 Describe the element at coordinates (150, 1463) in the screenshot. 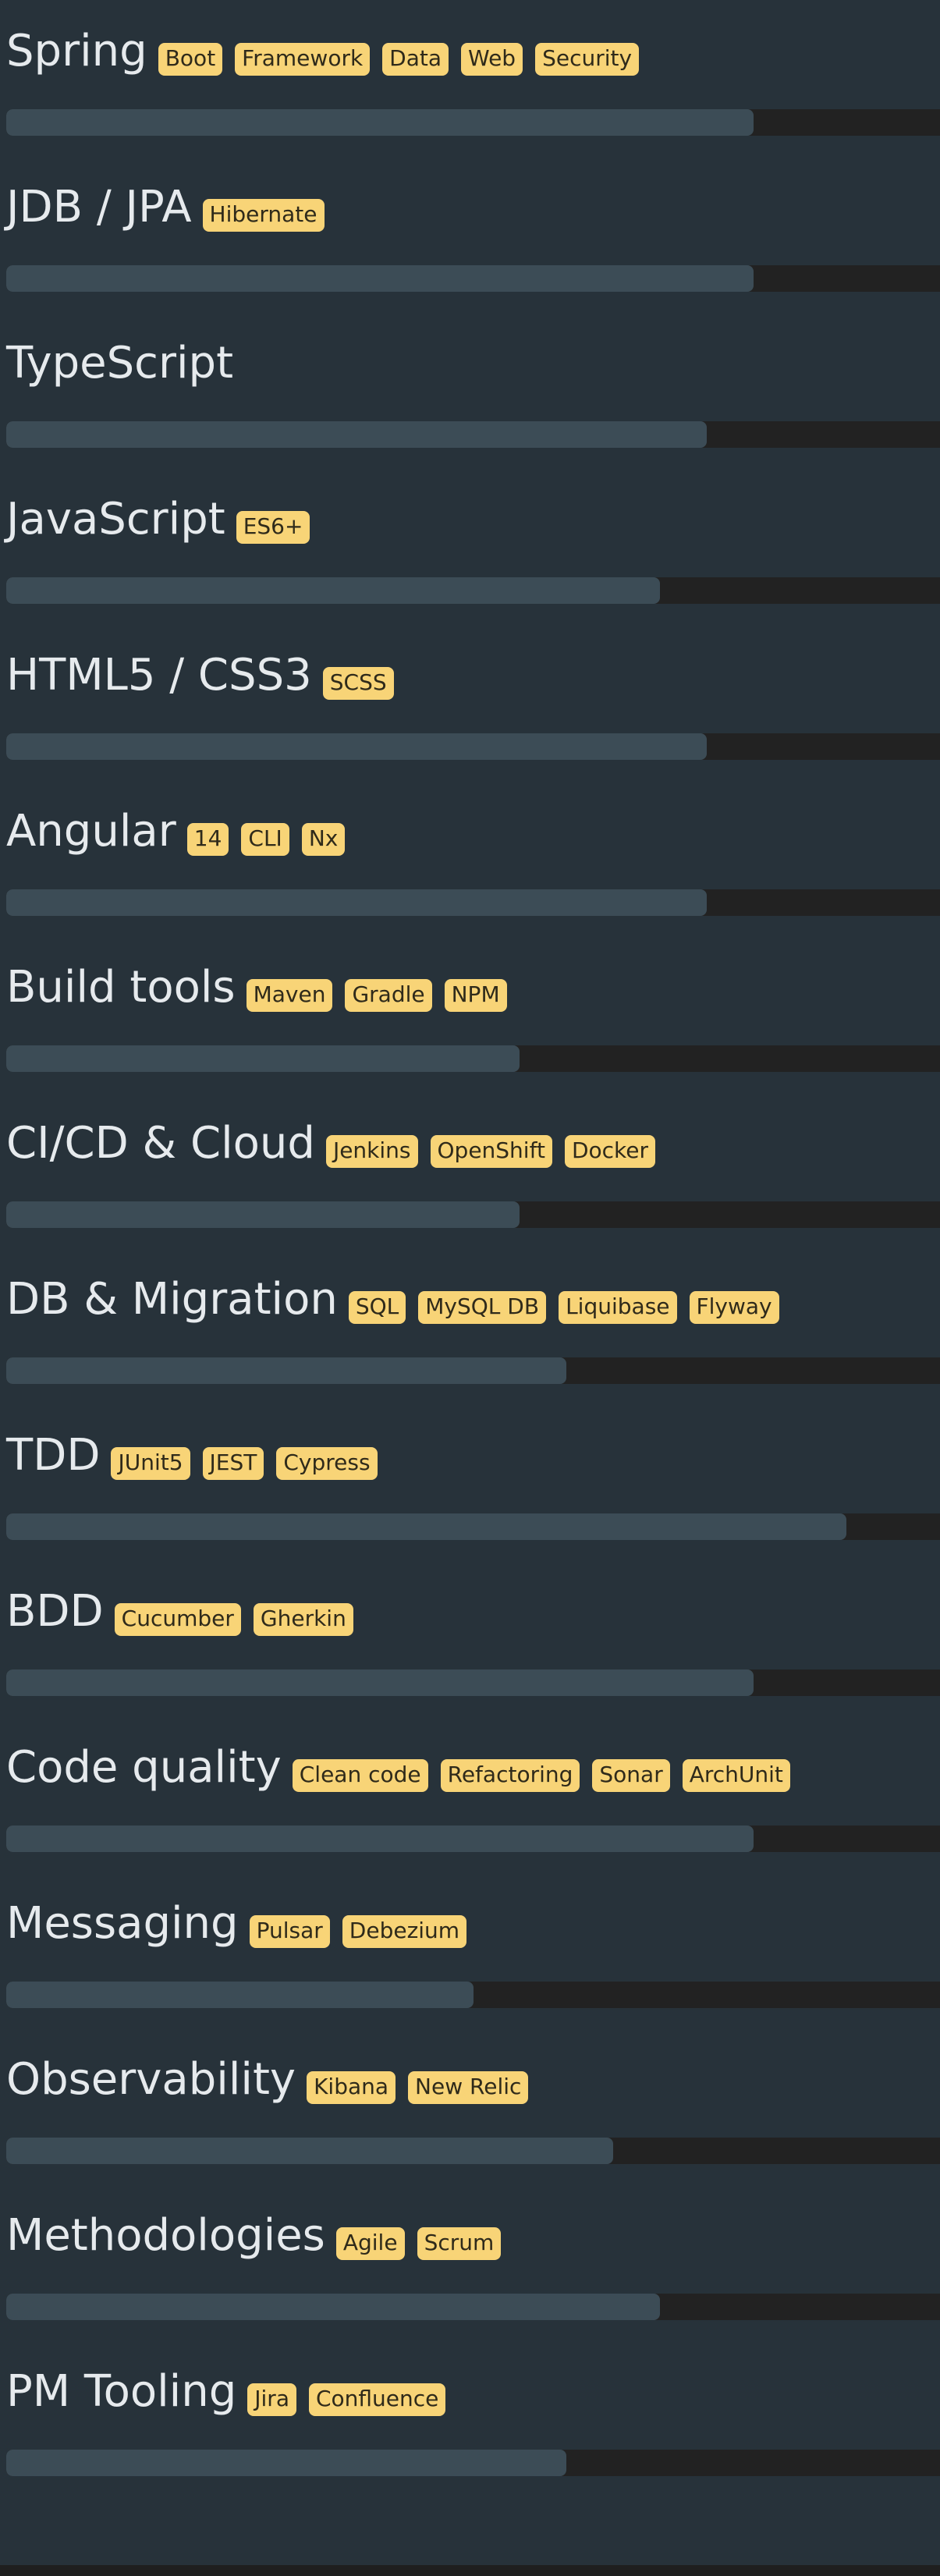

I see `skill-tag: JUnit5` at that location.